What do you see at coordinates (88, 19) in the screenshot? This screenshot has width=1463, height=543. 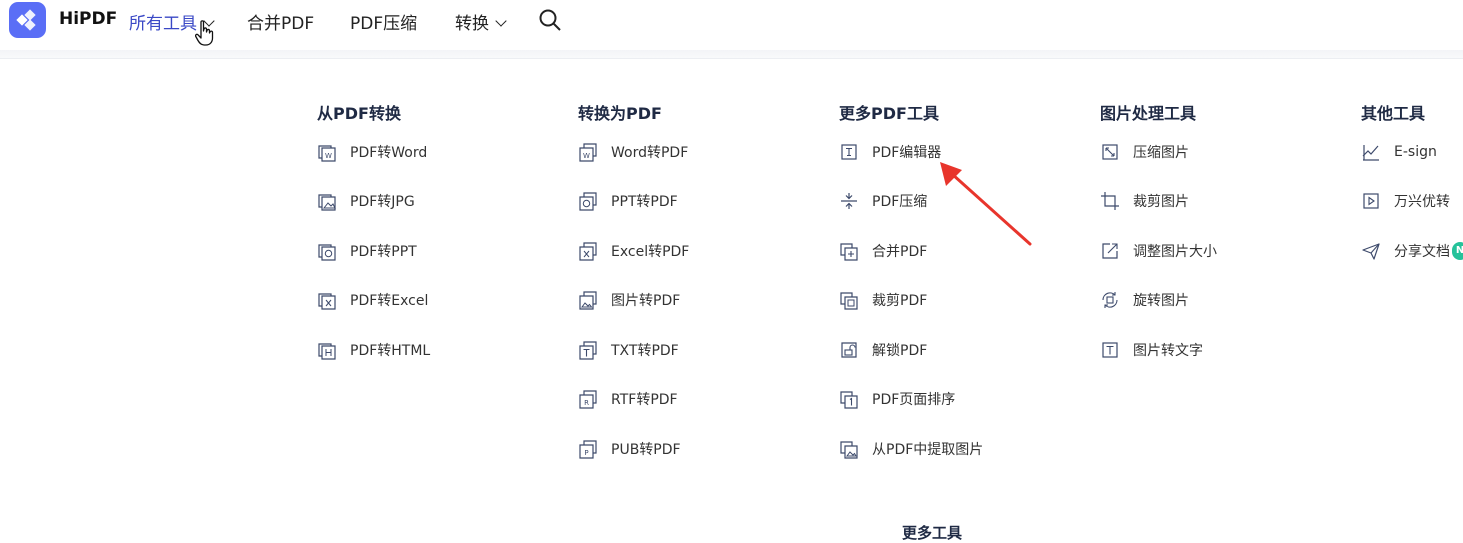 I see `brand-name: HiPDF` at bounding box center [88, 19].